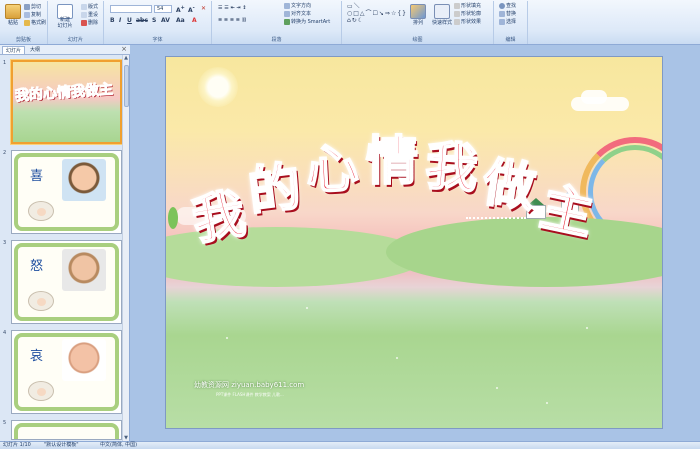  What do you see at coordinates (5, 423) in the screenshot?
I see `slide-number-5: 5` at bounding box center [5, 423].